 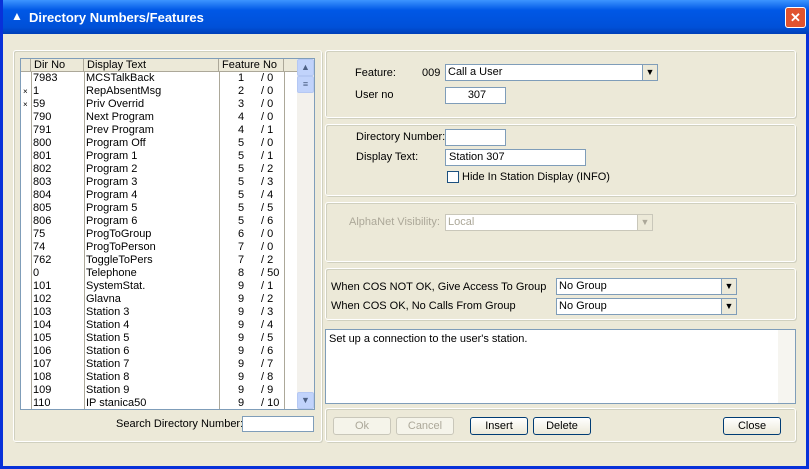 I want to click on hide-in-display-label: Hide In Station Display (INFO), so click(x=536, y=177).